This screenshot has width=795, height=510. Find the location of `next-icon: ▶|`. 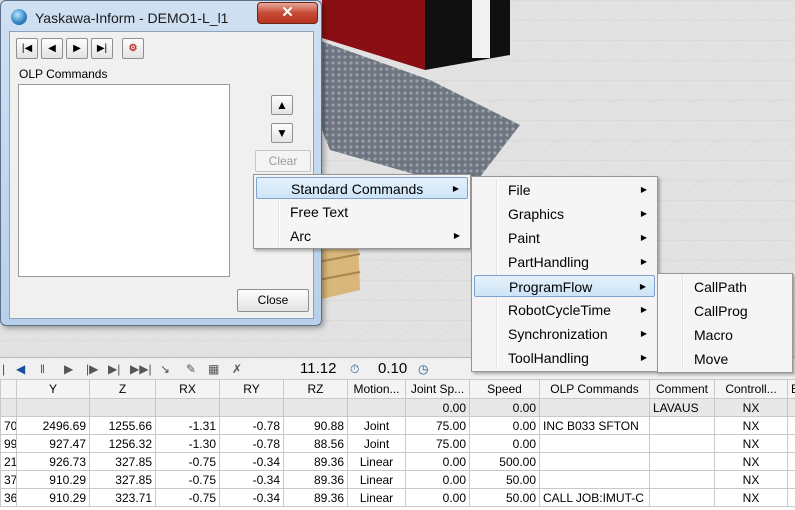

next-icon: ▶| is located at coordinates (114, 369).